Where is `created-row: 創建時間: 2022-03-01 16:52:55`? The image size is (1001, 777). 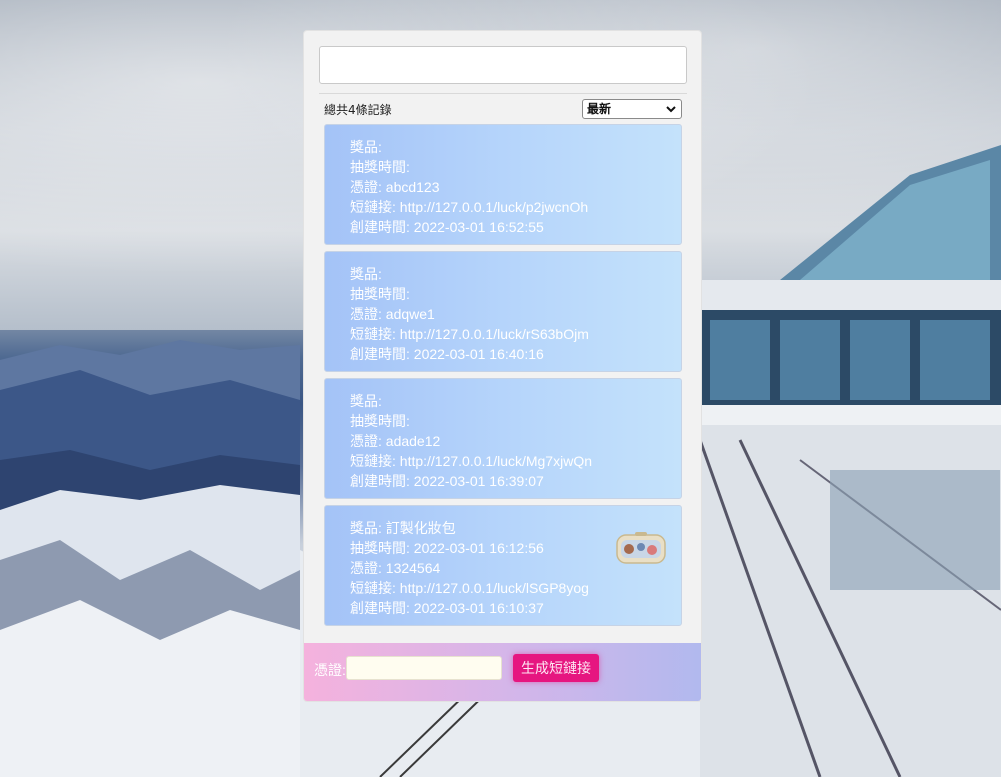
created-row: 創建時間: 2022-03-01 16:52:55 is located at coordinates (515, 227).